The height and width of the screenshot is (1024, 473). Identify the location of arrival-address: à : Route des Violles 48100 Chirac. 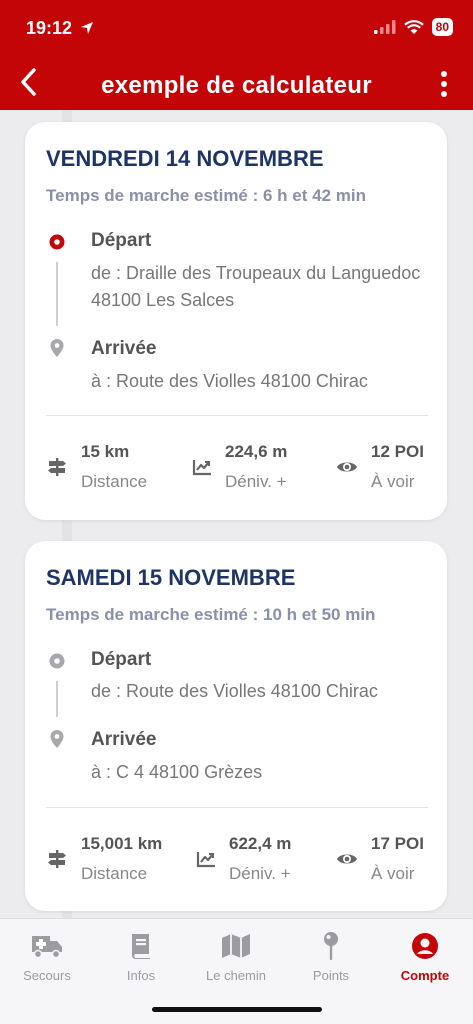
(229, 381).